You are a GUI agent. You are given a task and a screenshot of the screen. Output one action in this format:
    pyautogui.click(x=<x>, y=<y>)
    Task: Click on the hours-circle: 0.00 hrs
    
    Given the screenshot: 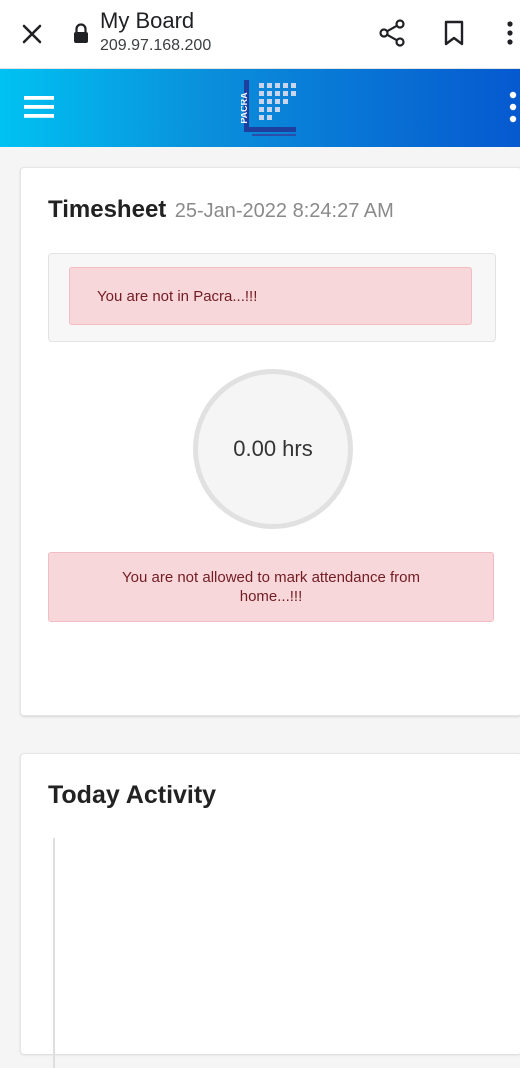 What is the action you would take?
    pyautogui.click(x=273, y=449)
    